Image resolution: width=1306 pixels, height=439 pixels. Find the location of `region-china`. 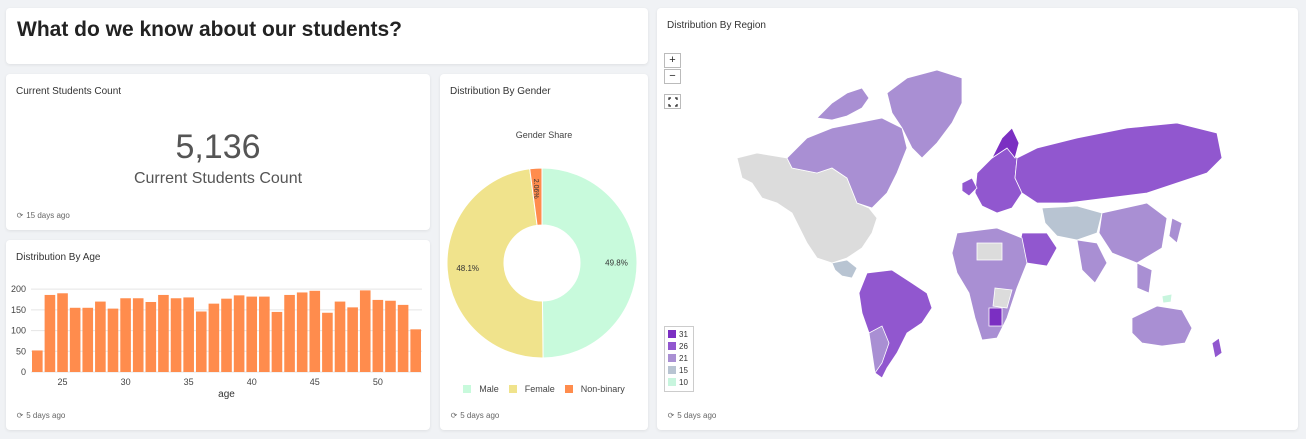

region-china is located at coordinates (1133, 233).